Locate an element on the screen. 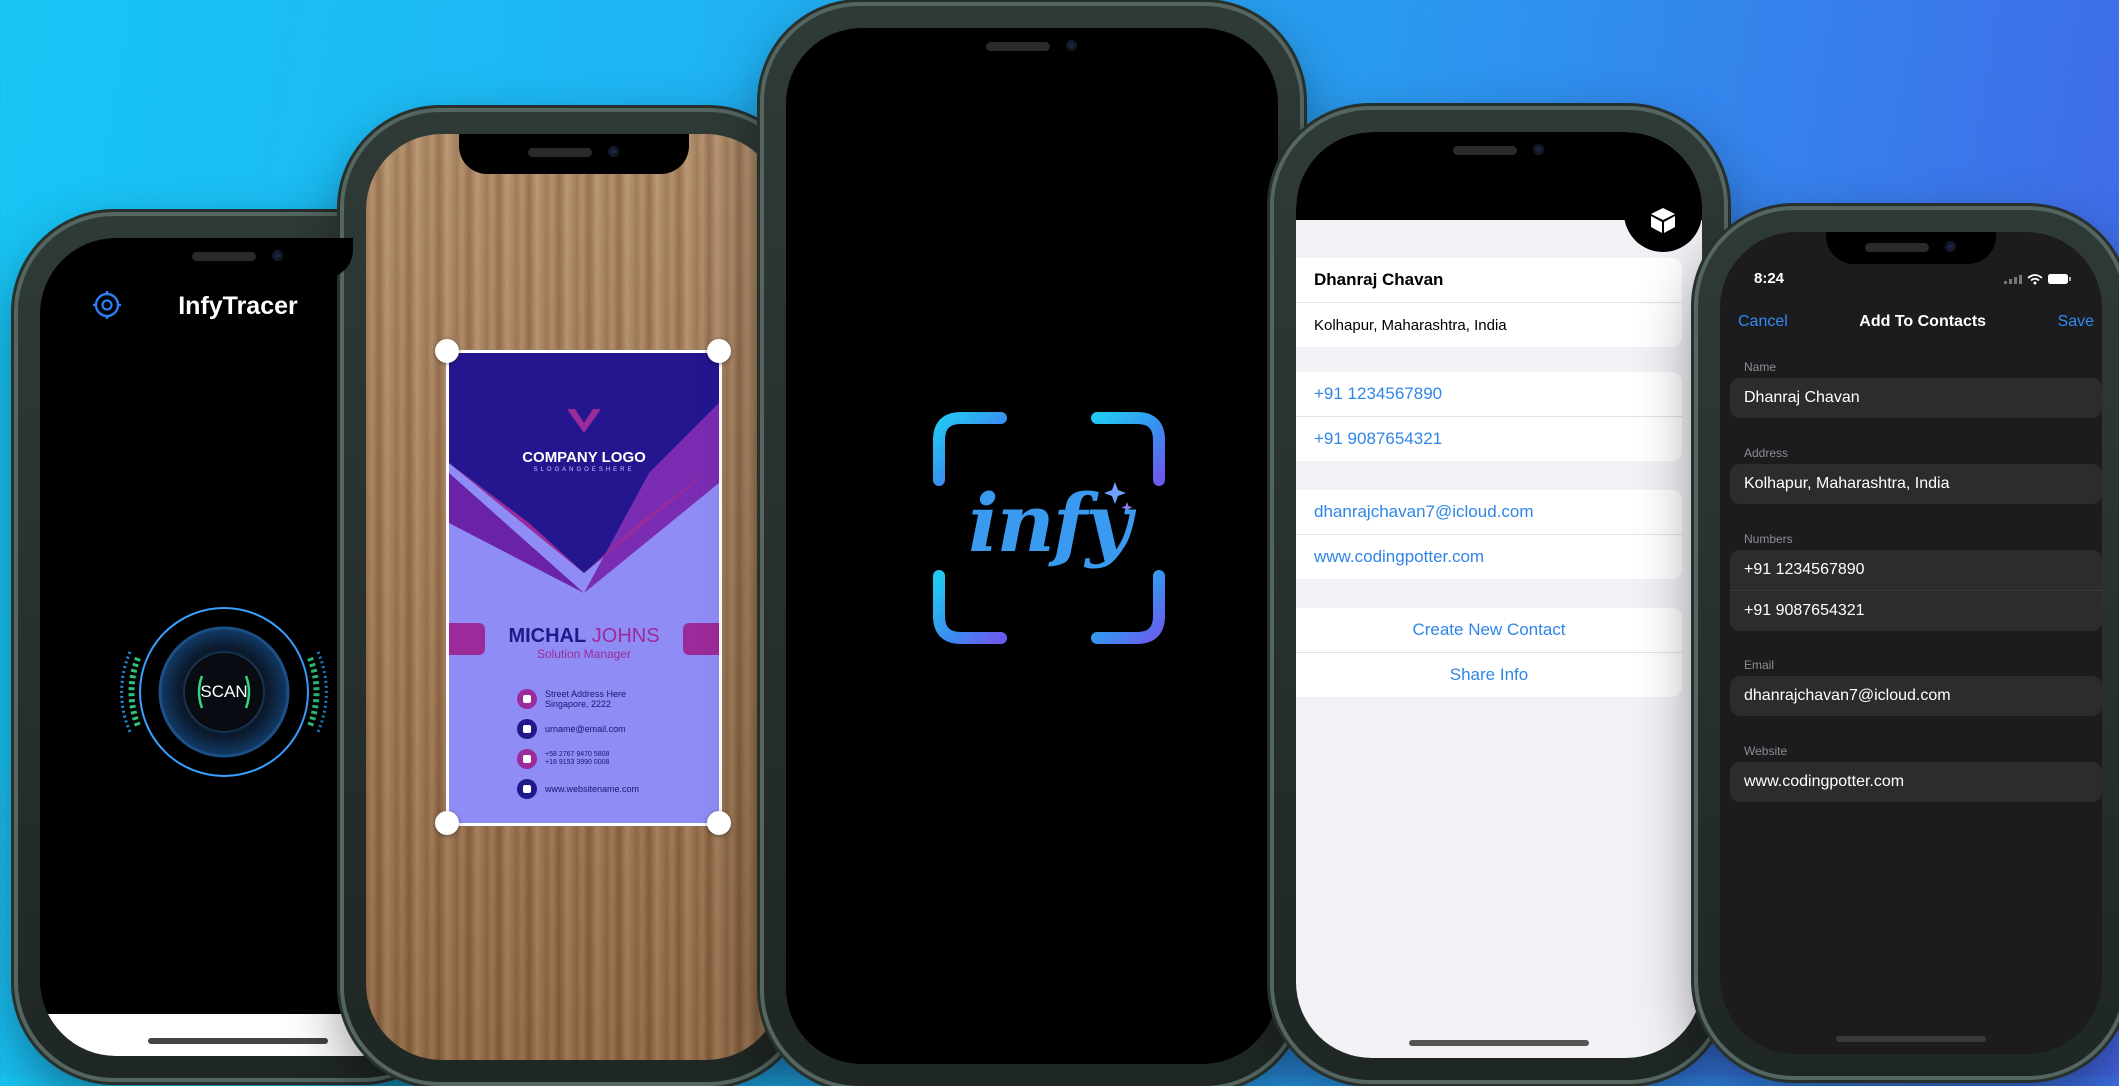  email-label: Email is located at coordinates (1759, 665).